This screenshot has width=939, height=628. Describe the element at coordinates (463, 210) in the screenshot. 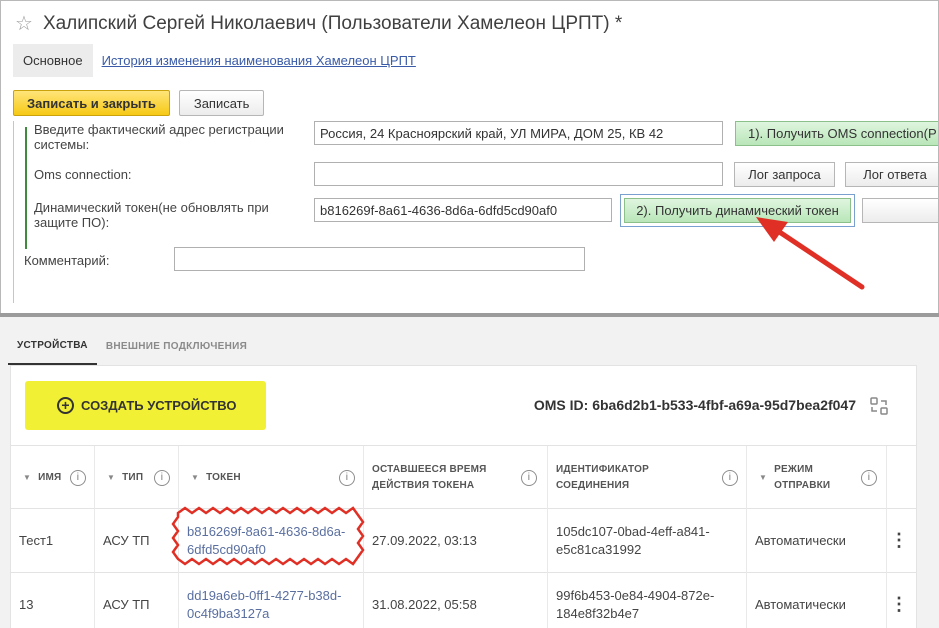

I see `dynamic-token-field: b816269f-8a61-4636-8d6a-6dfd5cd90af0` at that location.